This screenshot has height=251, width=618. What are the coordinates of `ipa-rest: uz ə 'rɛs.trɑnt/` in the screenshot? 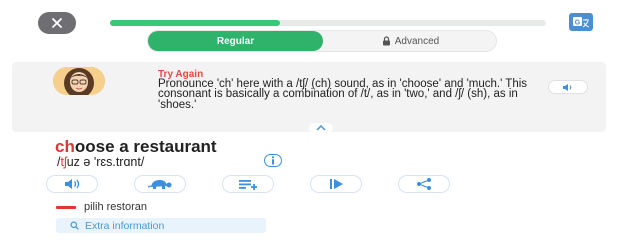 It's located at (105, 162).